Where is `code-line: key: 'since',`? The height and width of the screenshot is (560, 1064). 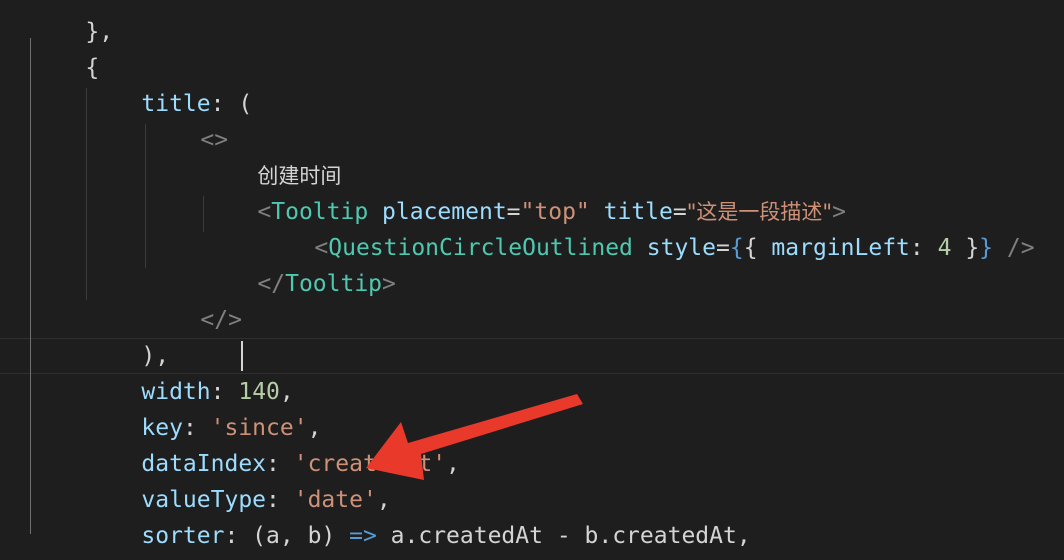
code-line: key: 'since', is located at coordinates (203, 407).